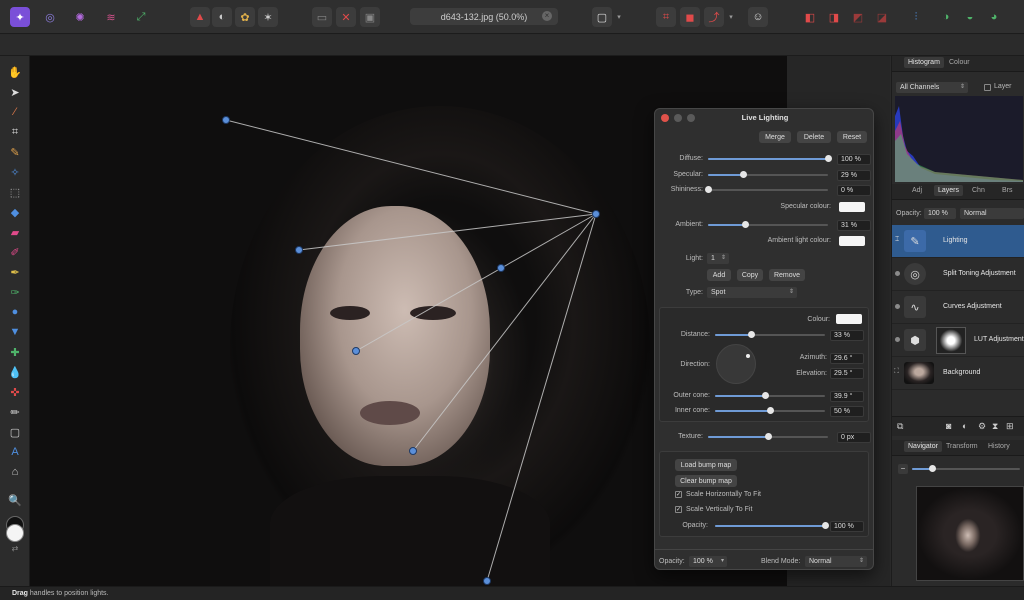 Image resolution: width=1024 pixels, height=600 pixels. I want to click on stepper-arrows-icon: ⇕, so click(723, 258).